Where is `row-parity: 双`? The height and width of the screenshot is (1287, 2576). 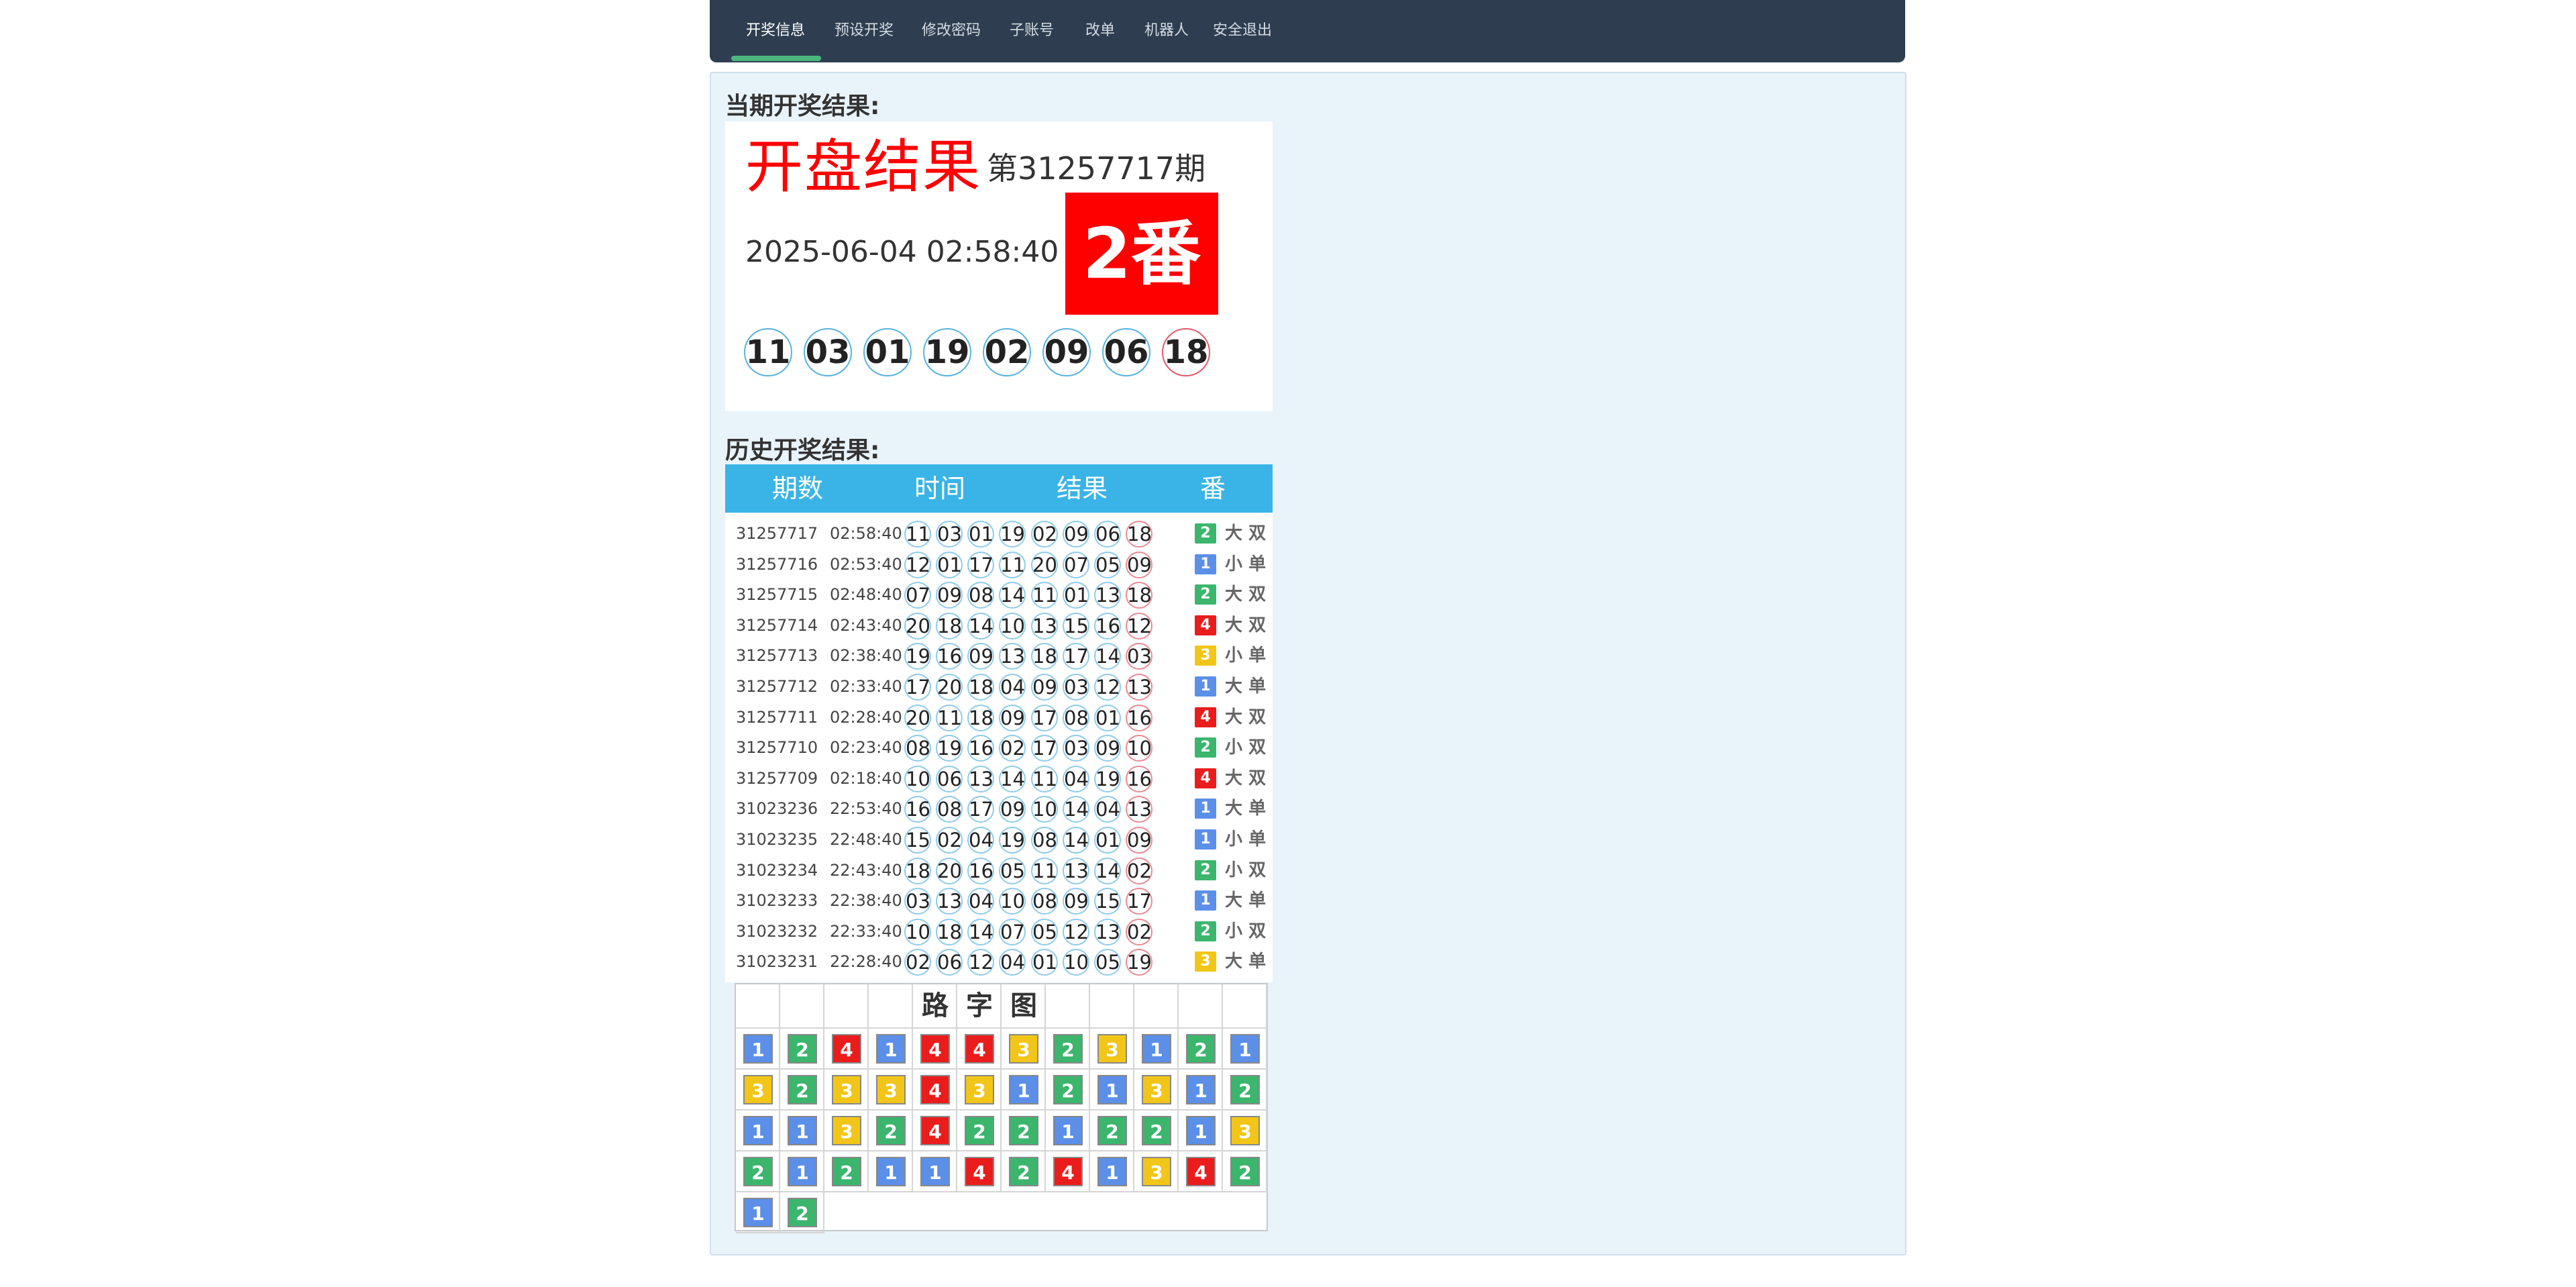 row-parity: 双 is located at coordinates (1257, 931).